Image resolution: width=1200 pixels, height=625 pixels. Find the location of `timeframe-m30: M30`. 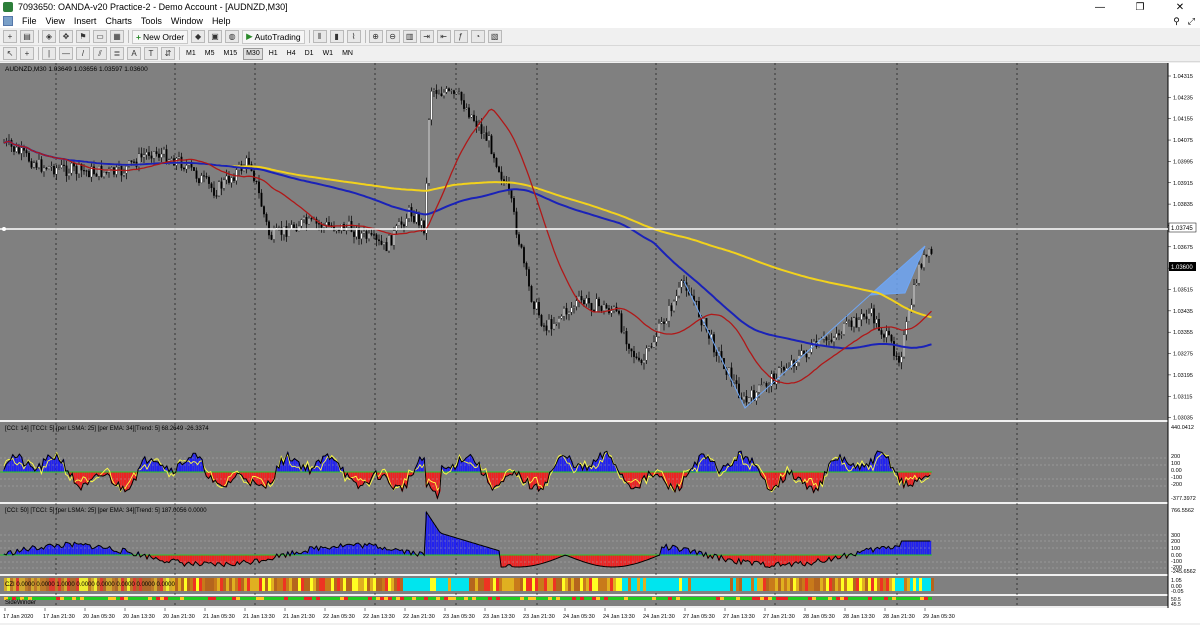

timeframe-m30: M30 is located at coordinates (253, 53).